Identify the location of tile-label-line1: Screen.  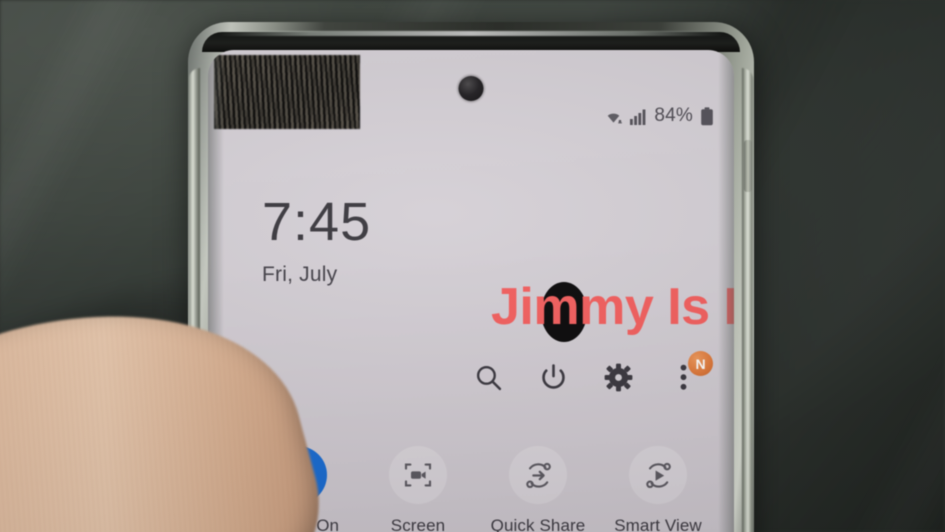
(418, 524).